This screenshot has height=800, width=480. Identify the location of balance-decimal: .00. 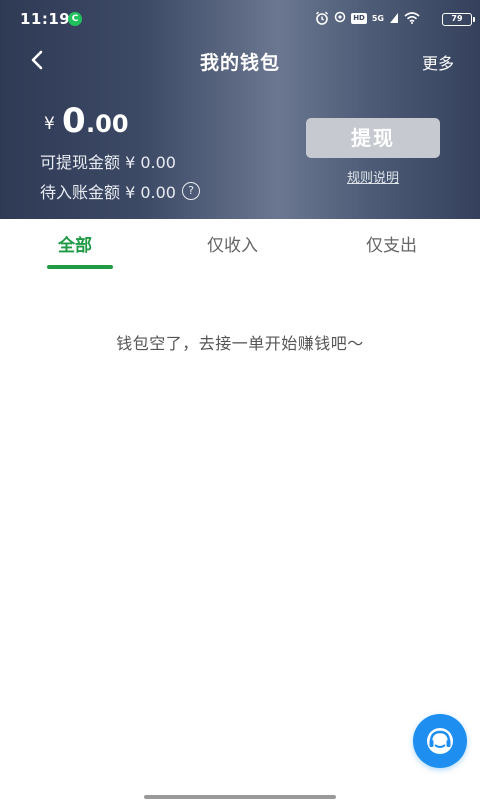
(107, 124).